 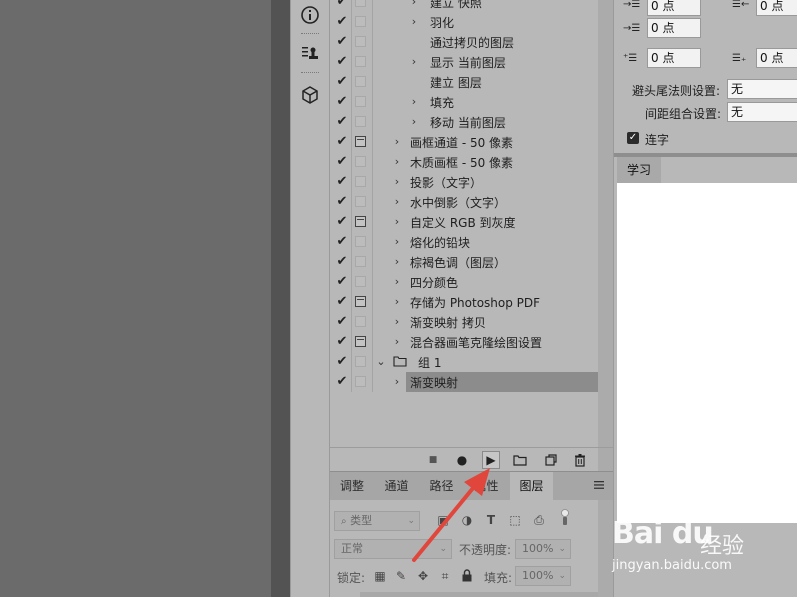 What do you see at coordinates (471, 142) in the screenshot?
I see `action-row: ✔ › 画框通道 - 50 像素` at bounding box center [471, 142].